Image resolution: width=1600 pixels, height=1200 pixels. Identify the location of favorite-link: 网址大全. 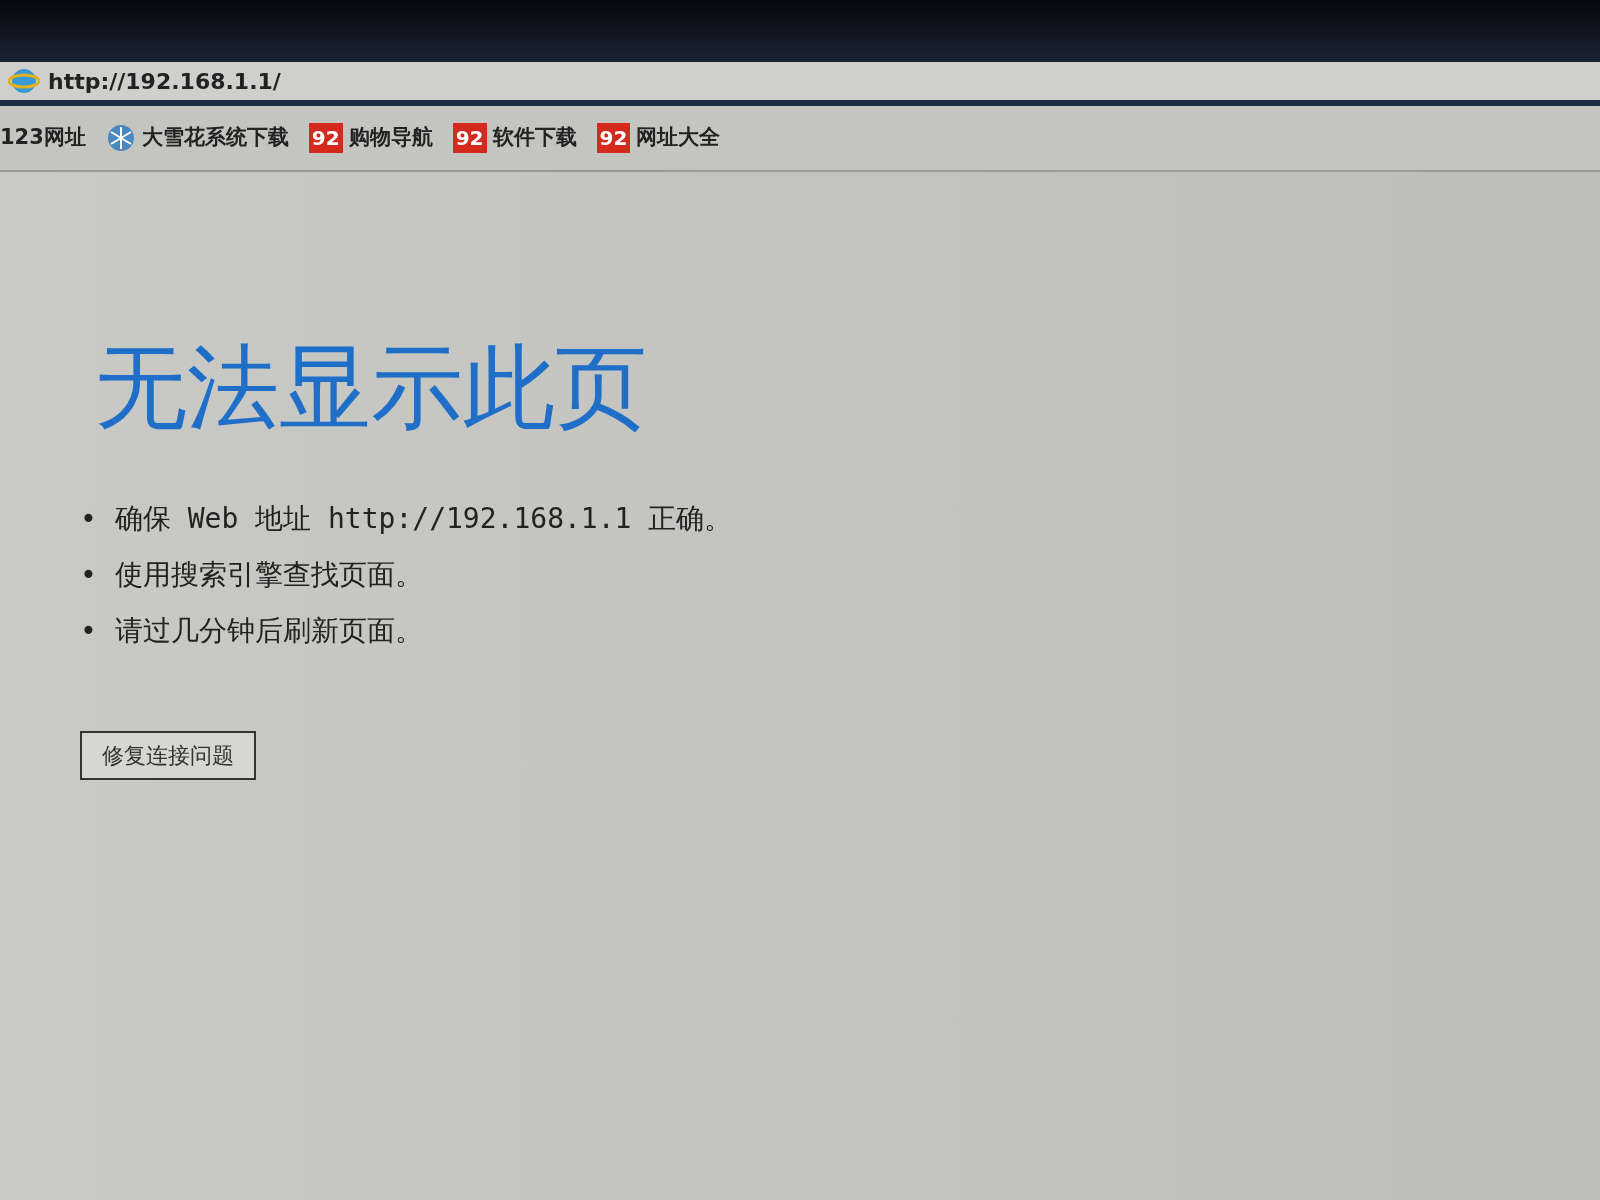
(678, 138).